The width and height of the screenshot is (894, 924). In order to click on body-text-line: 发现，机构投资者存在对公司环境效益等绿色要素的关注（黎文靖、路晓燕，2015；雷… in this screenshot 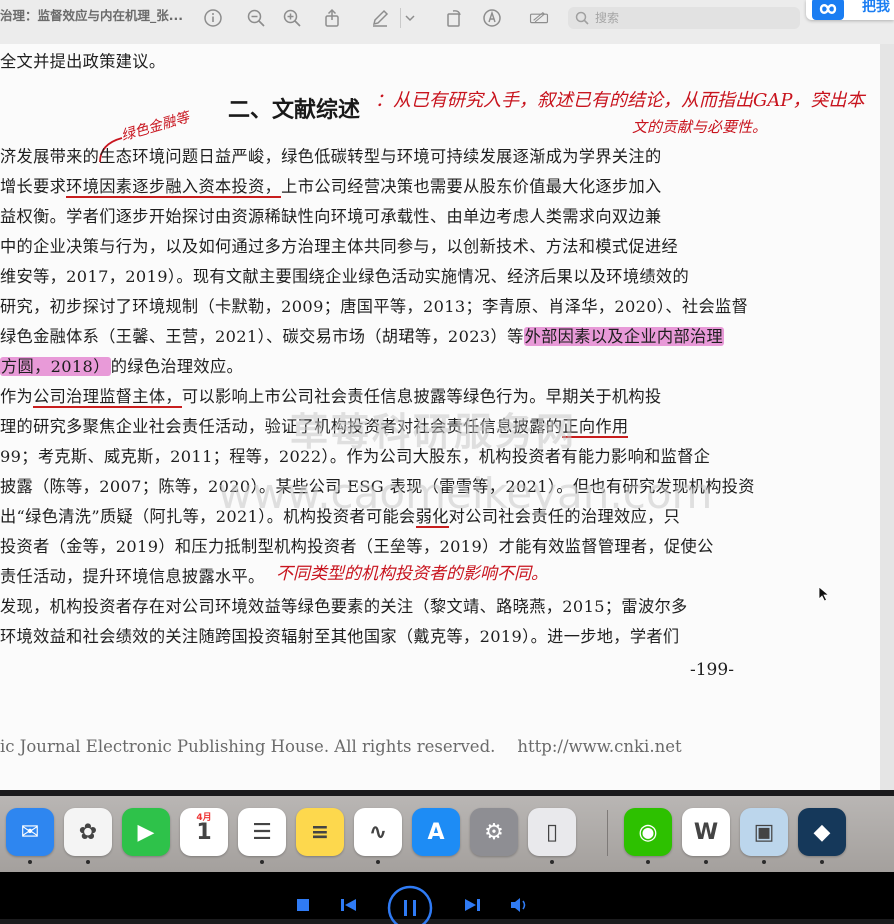, I will do `click(344, 607)`.